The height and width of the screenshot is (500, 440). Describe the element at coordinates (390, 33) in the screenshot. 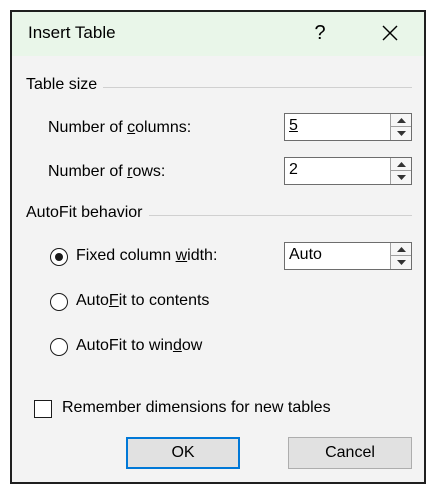

I see `close-icon` at that location.